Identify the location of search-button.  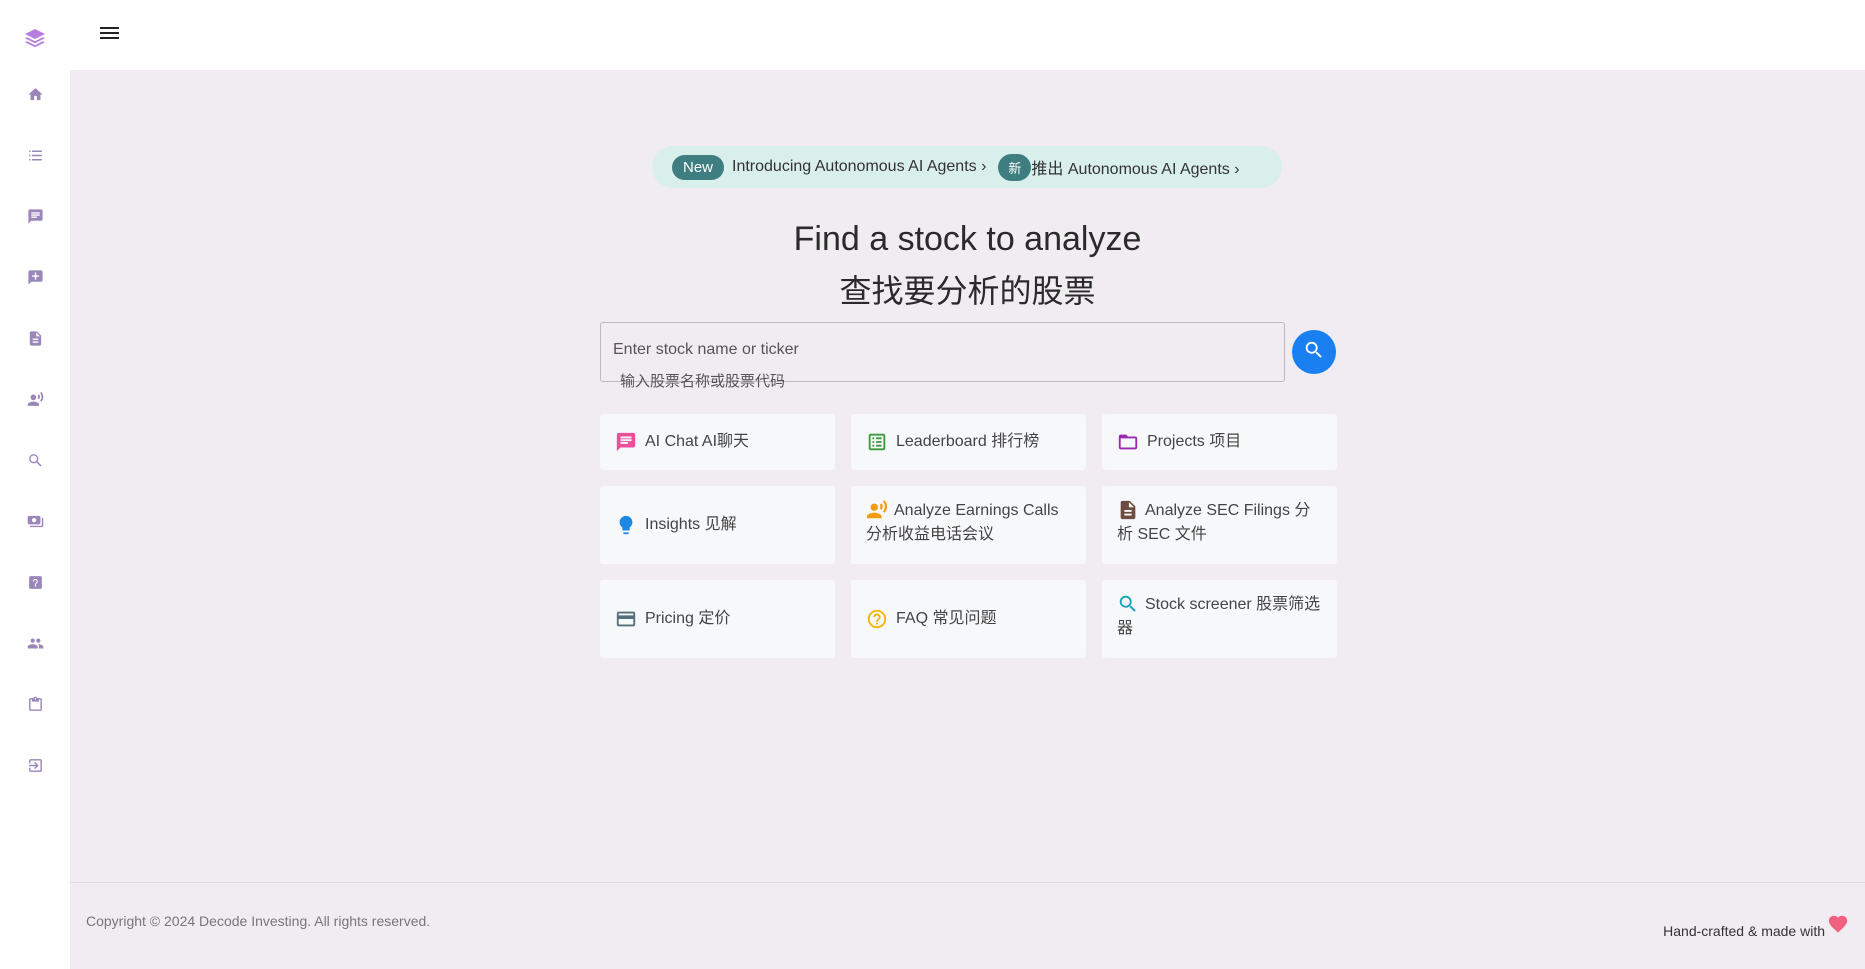
(1314, 352).